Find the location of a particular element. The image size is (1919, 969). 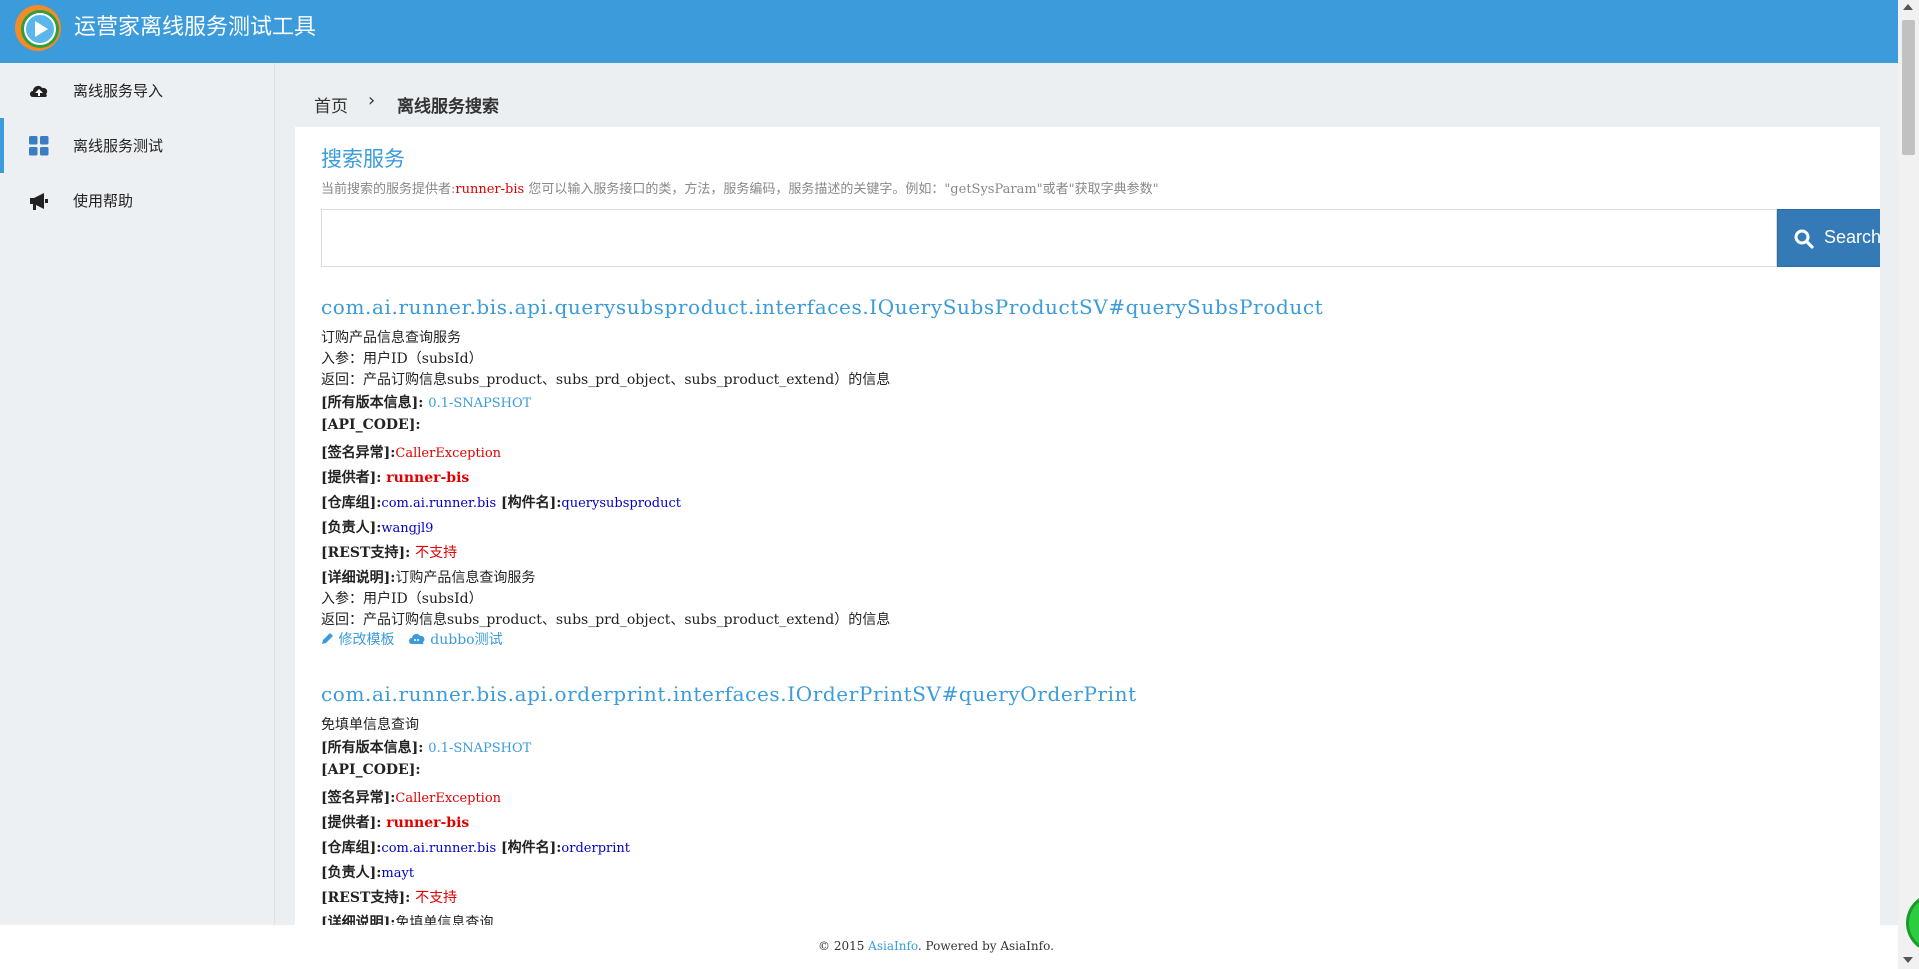

owner-value: mayt is located at coordinates (398, 873).